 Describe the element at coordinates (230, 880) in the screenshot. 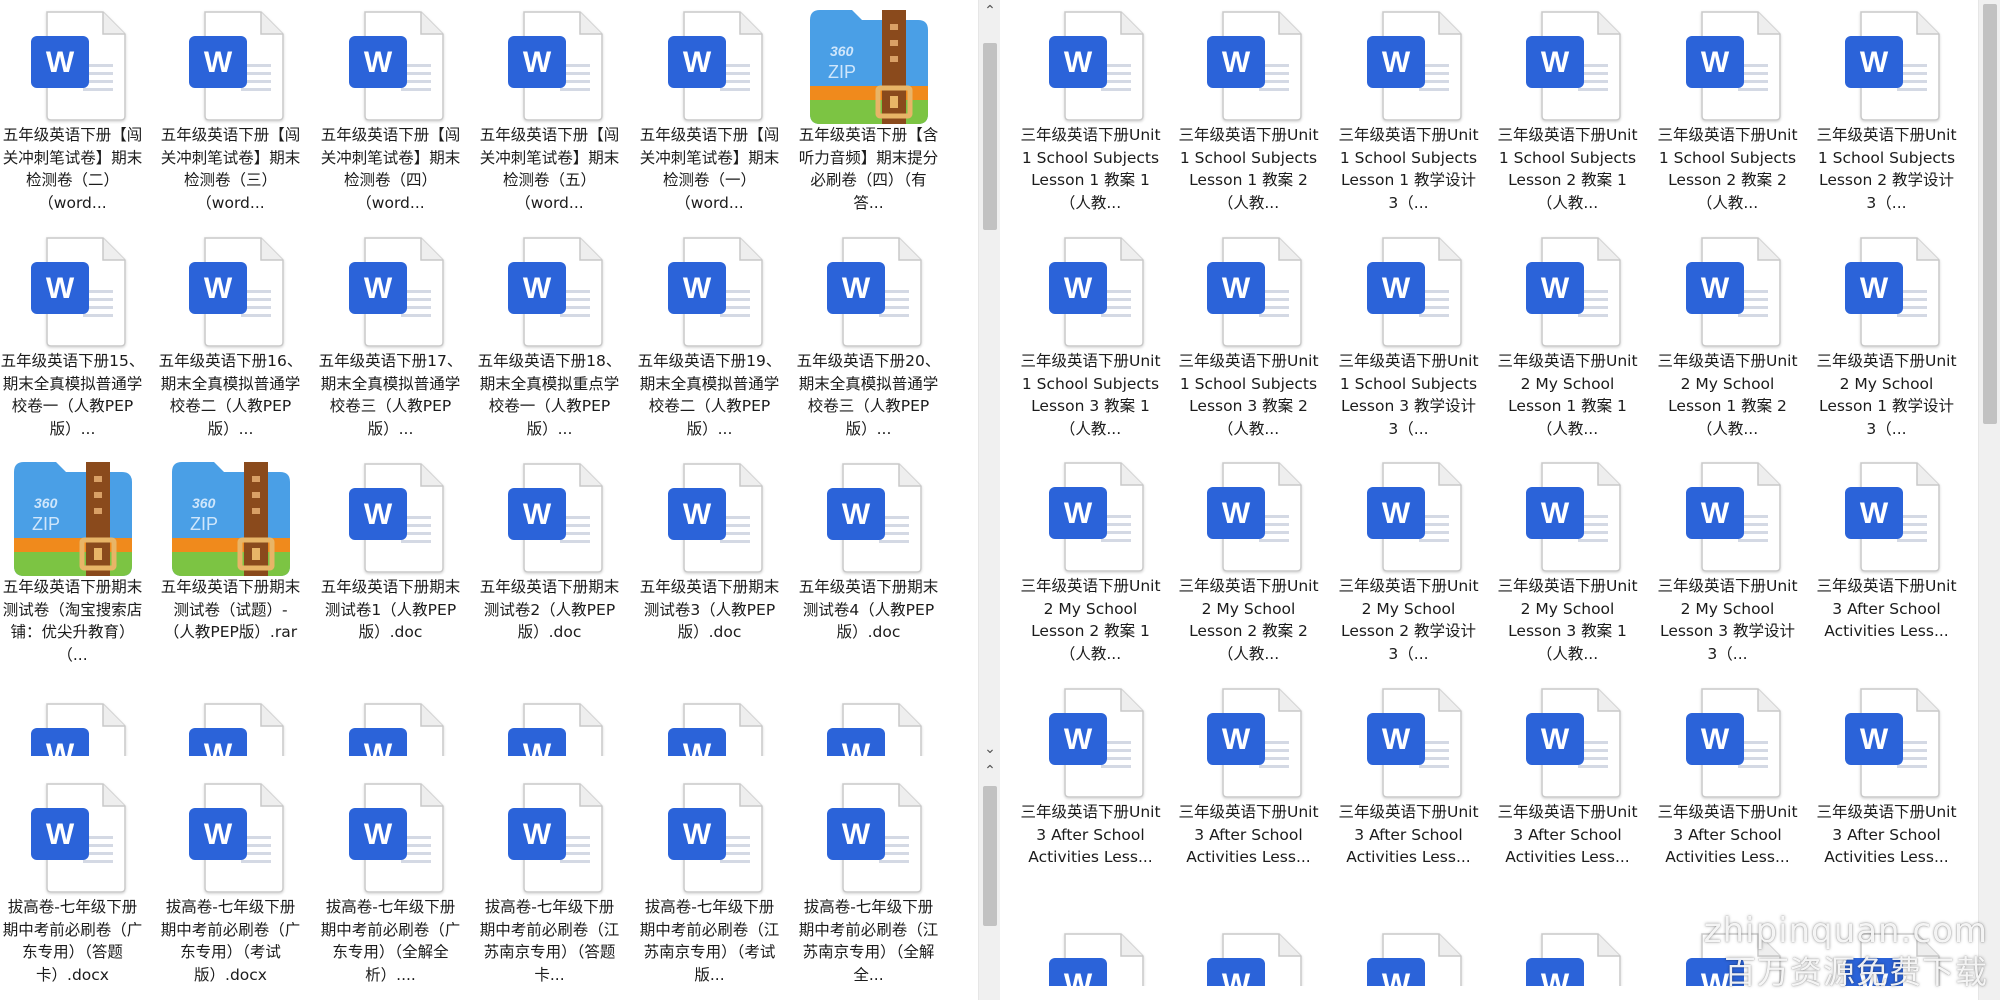

I see `left-file-item: W 拔高卷-七年级下册期中考前必刷卷（广东专用）（考试版）.docx` at that location.